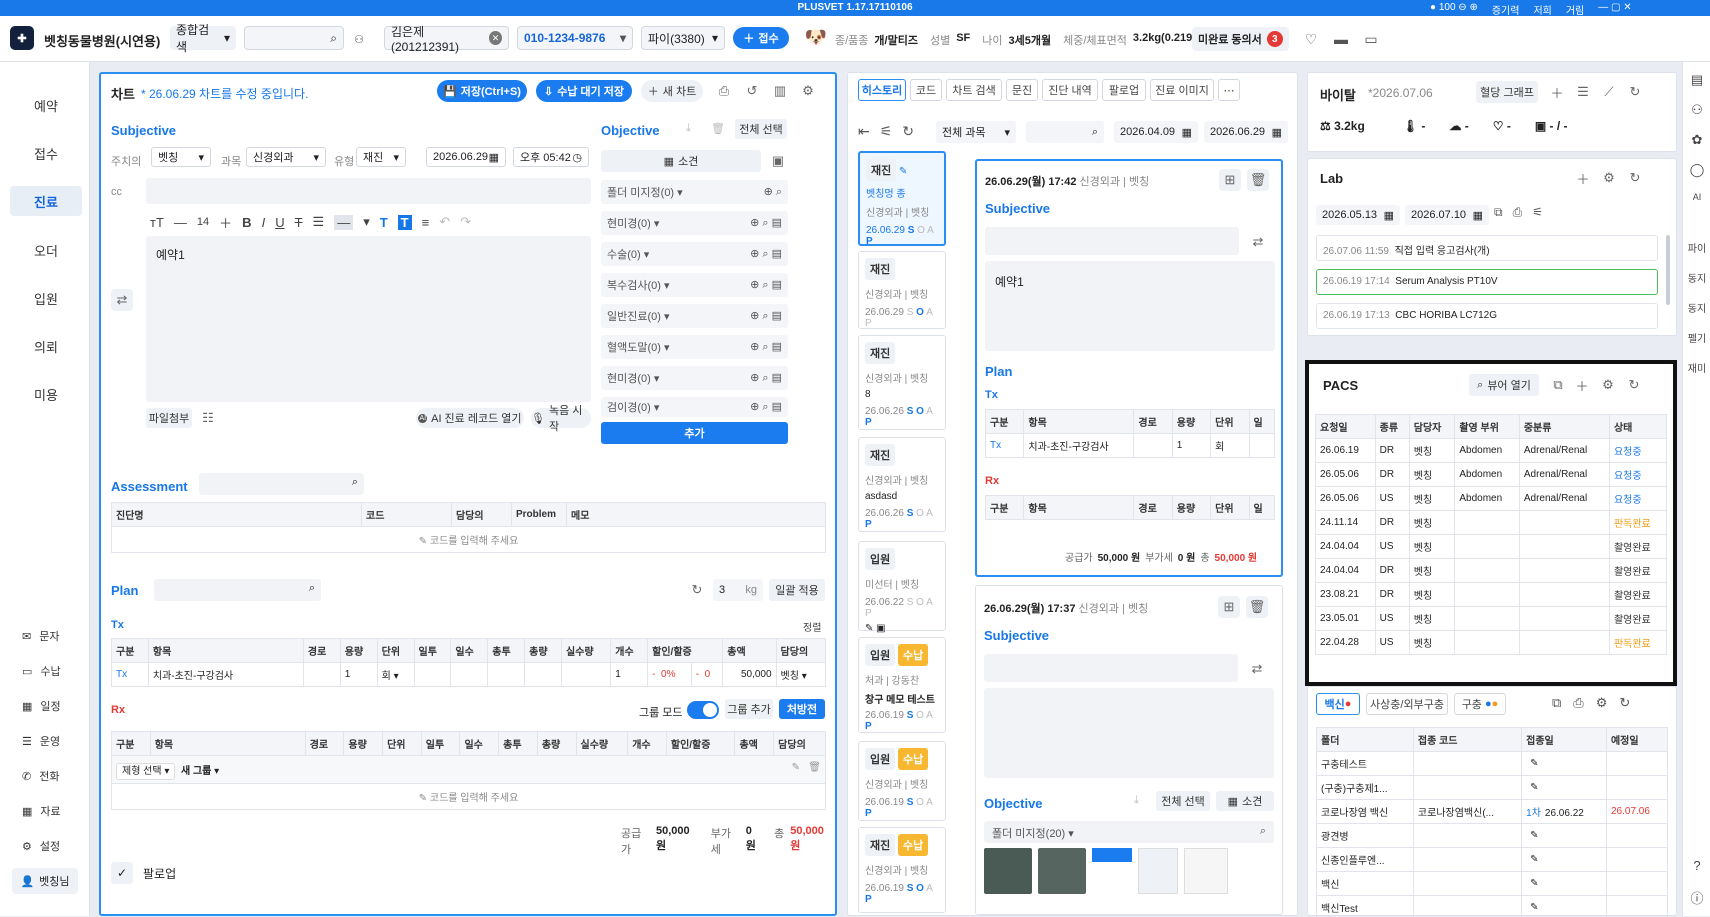 The width and height of the screenshot is (1710, 917). What do you see at coordinates (1492, 836) in the screenshot?
I see `vaccine-row: 광견병✎` at bounding box center [1492, 836].